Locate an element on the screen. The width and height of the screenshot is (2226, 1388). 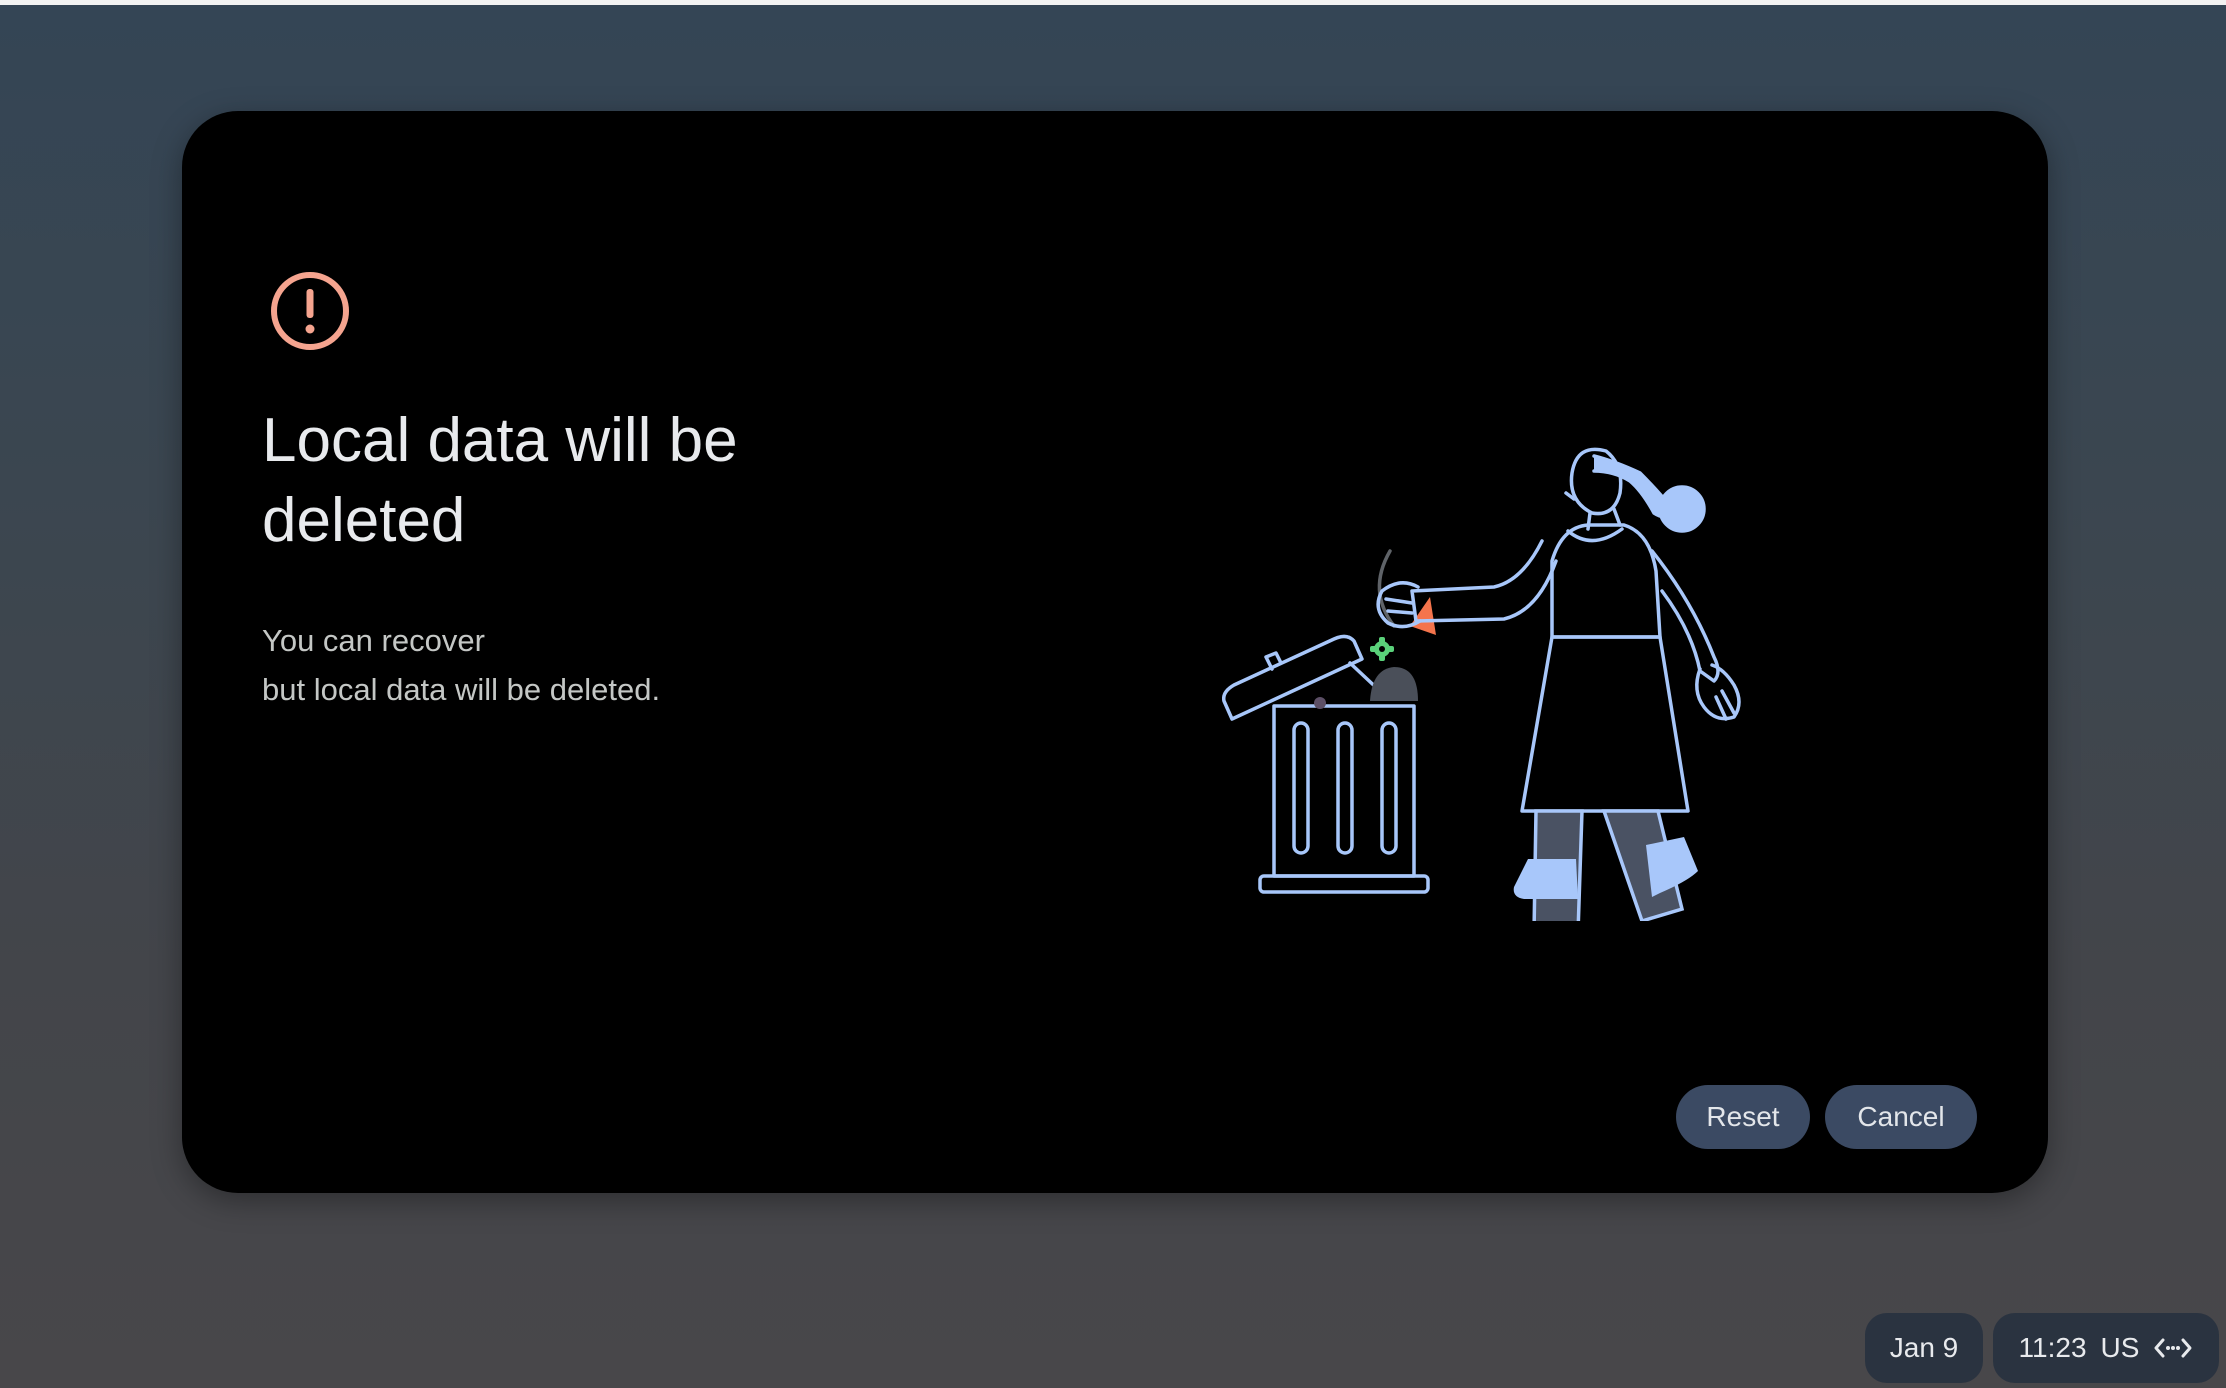
trash-can-base is located at coordinates (1344, 884).